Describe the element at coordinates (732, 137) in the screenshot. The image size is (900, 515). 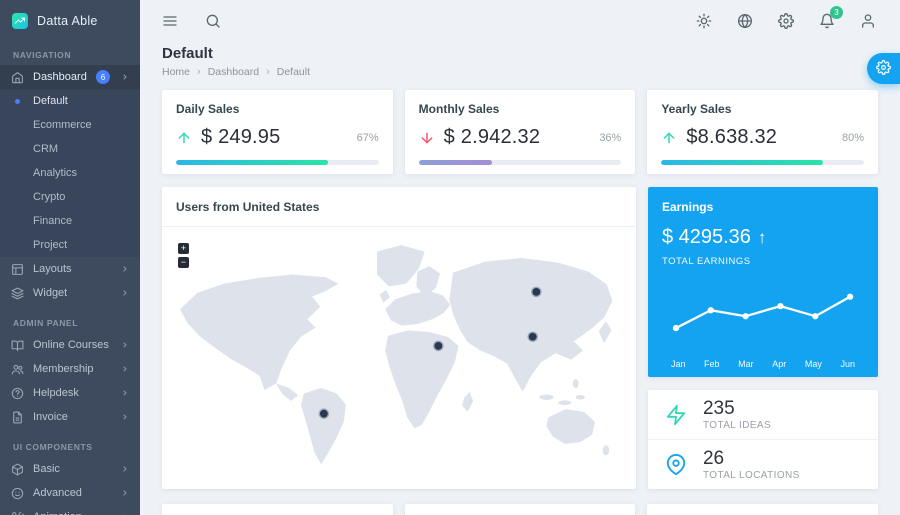
I see `stat-amount: $8.638.32` at that location.